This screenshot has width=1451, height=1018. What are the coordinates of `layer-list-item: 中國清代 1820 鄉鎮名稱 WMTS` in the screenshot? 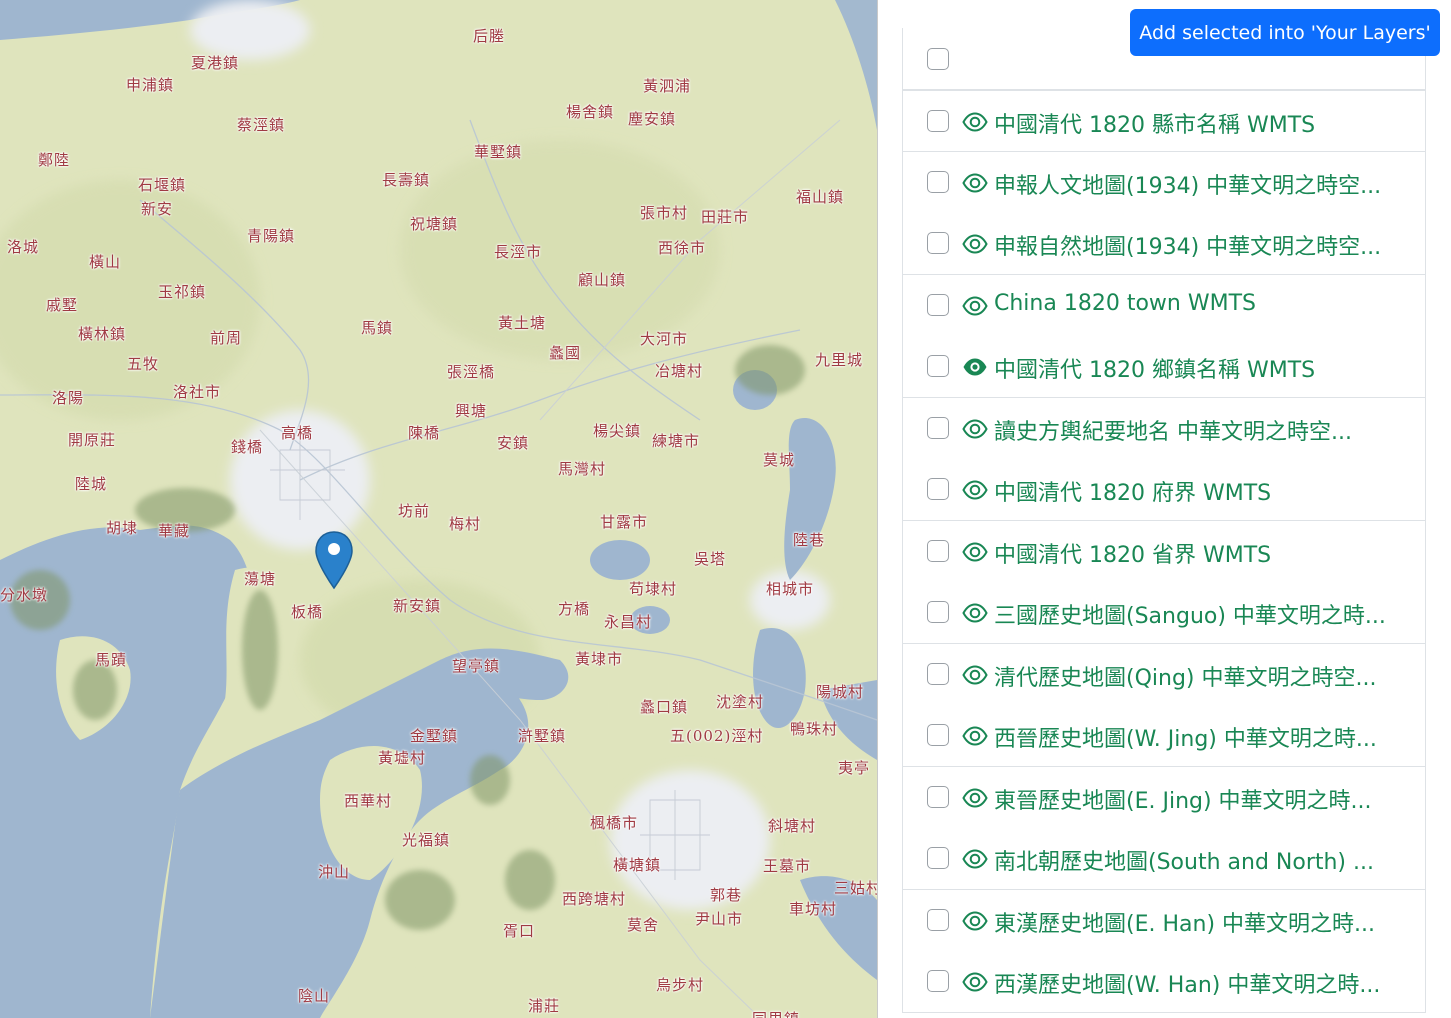 It's located at (1164, 367).